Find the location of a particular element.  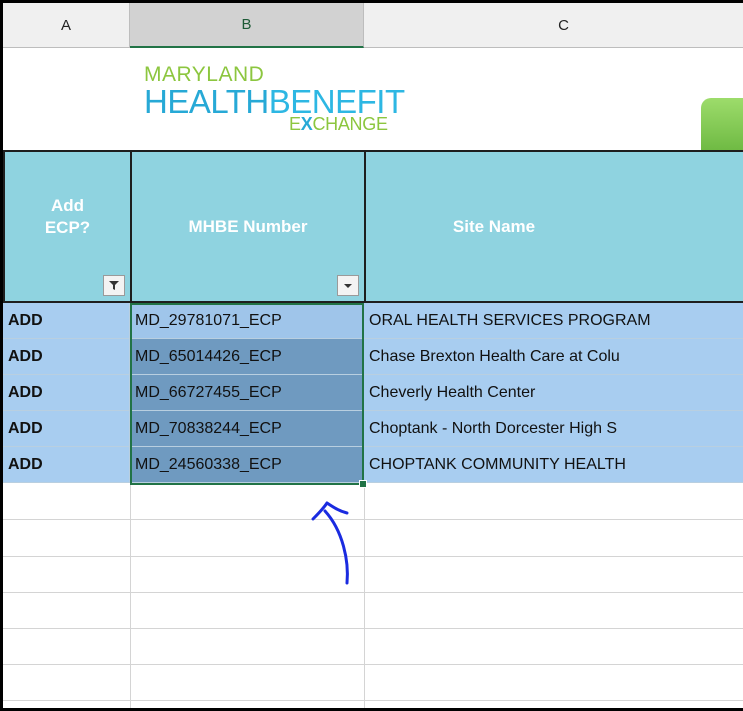

cell-mhbe-number: MD_70838244_ECP is located at coordinates (247, 429).